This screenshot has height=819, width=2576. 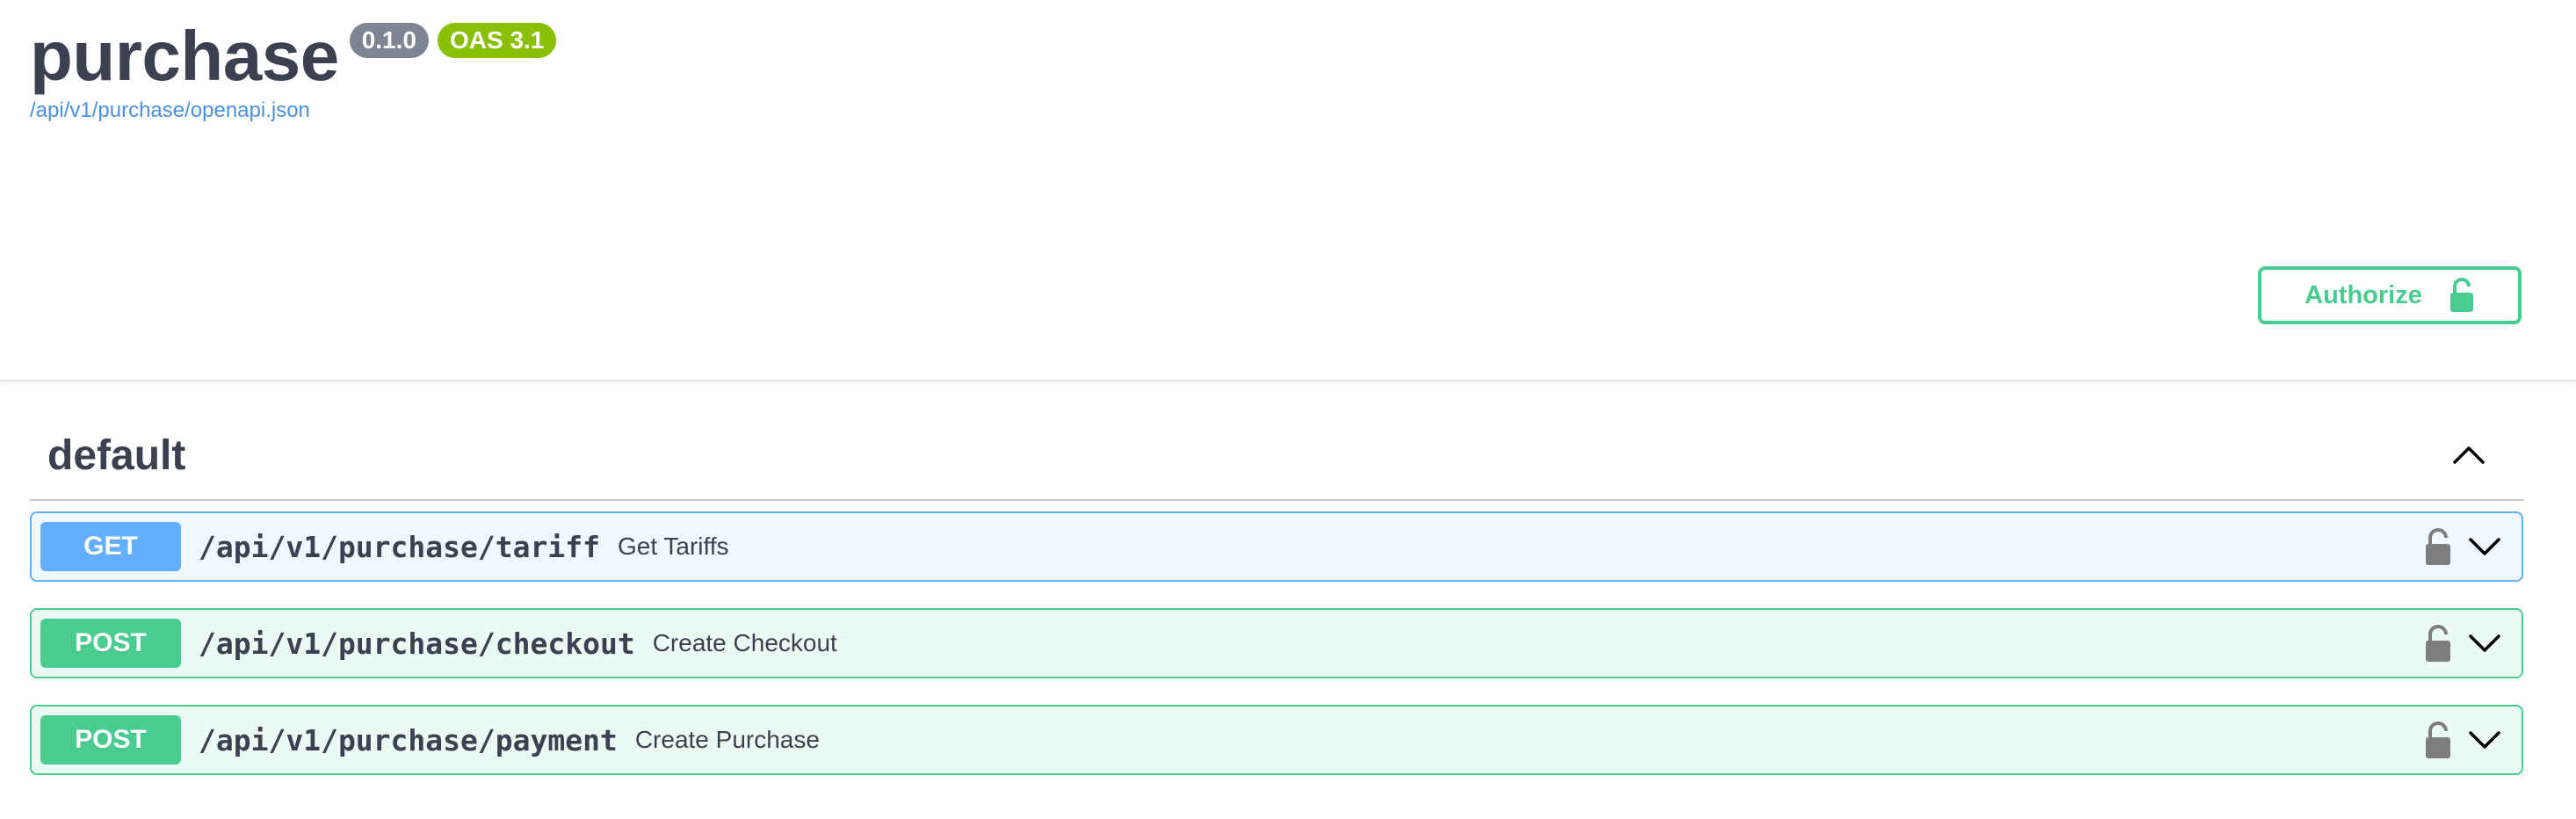 I want to click on api-title: purchase, so click(x=184, y=56).